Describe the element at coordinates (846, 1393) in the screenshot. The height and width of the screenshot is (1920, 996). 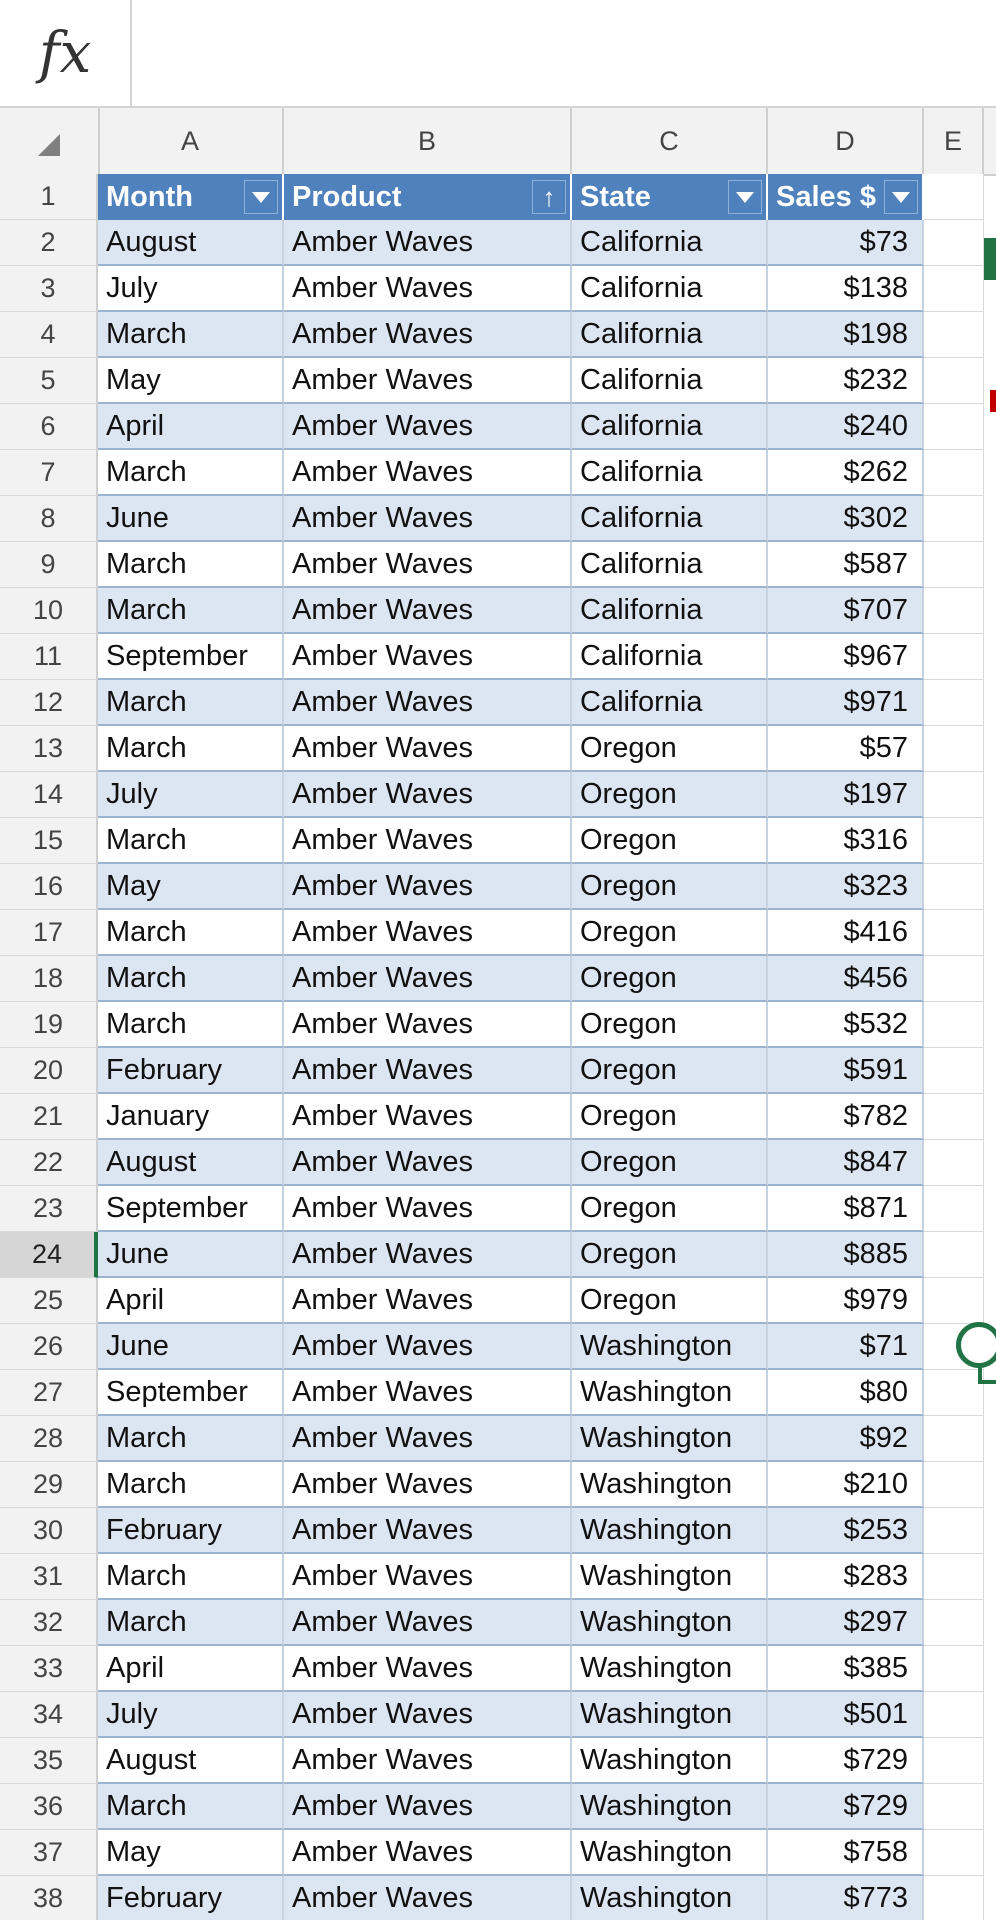
I see `sales-cell: $80` at that location.